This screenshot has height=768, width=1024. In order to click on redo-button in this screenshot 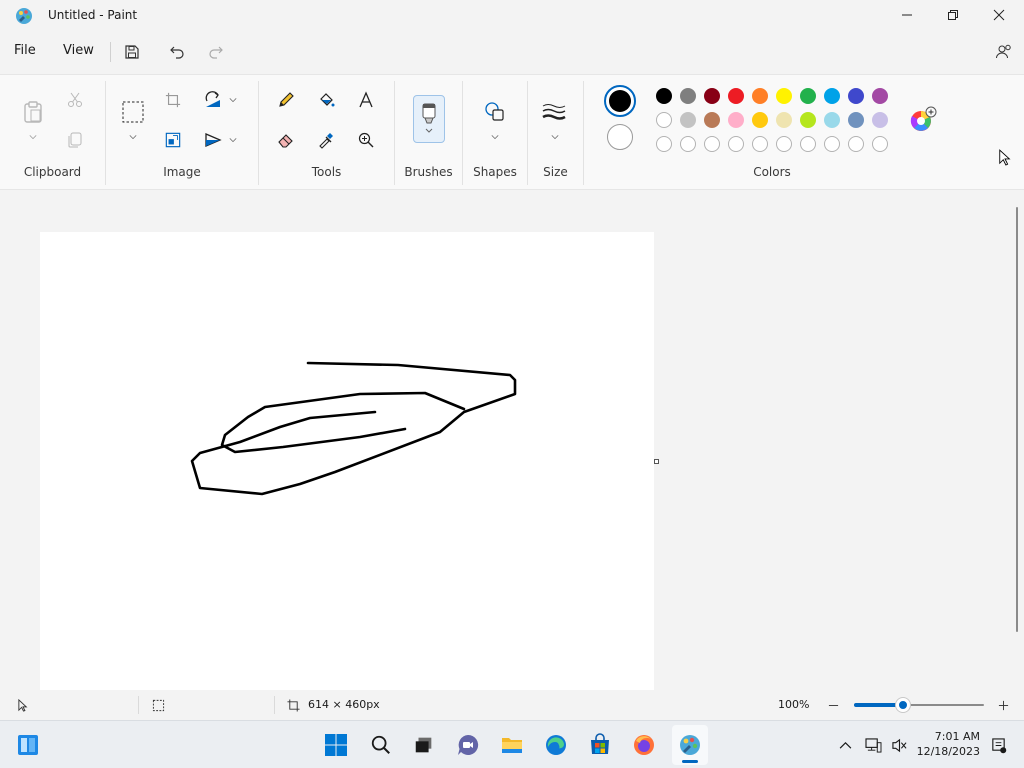, I will do `click(216, 52)`.